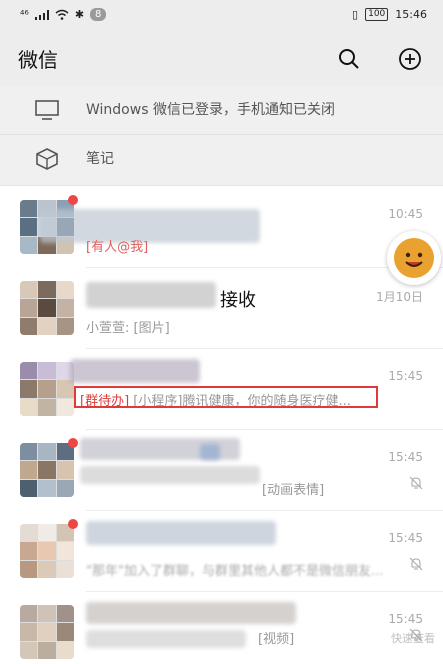 Image resolution: width=443 pixels, height=664 pixels. What do you see at coordinates (405, 214) in the screenshot?
I see `chat-time: 10:45` at bounding box center [405, 214].